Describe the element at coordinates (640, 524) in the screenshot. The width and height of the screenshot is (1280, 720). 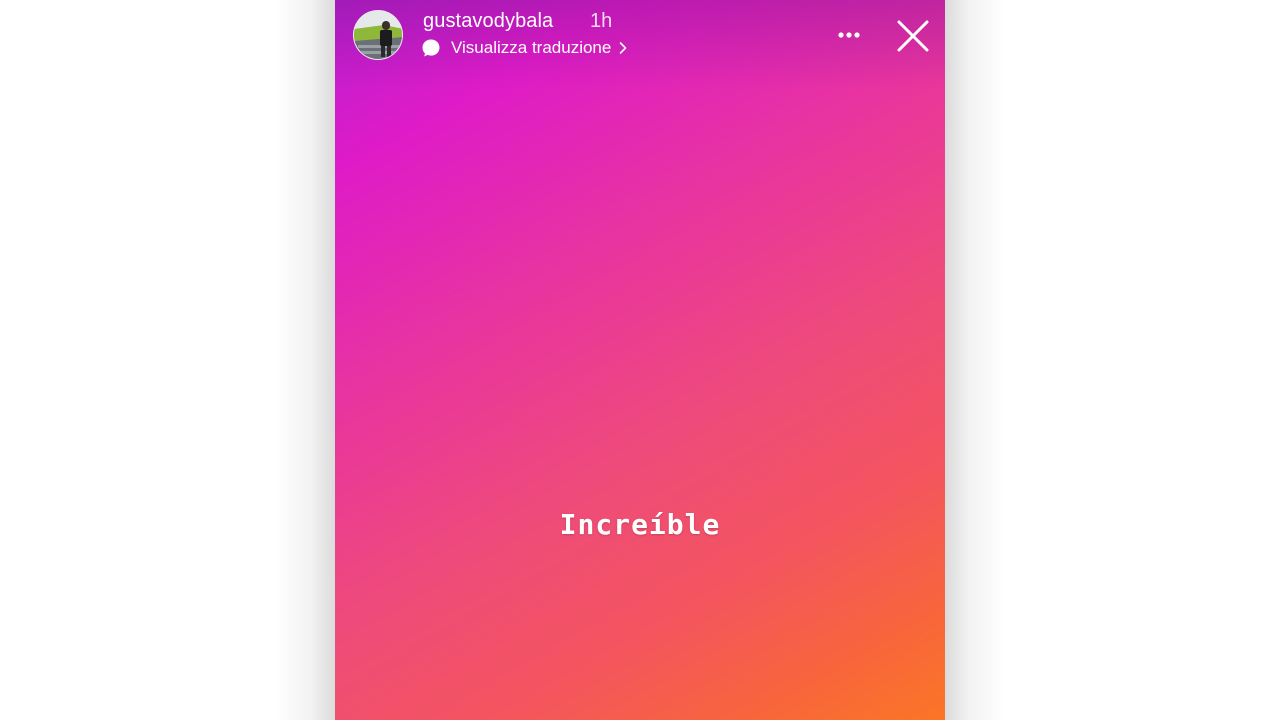
I see `story-caption: Increíble` at that location.